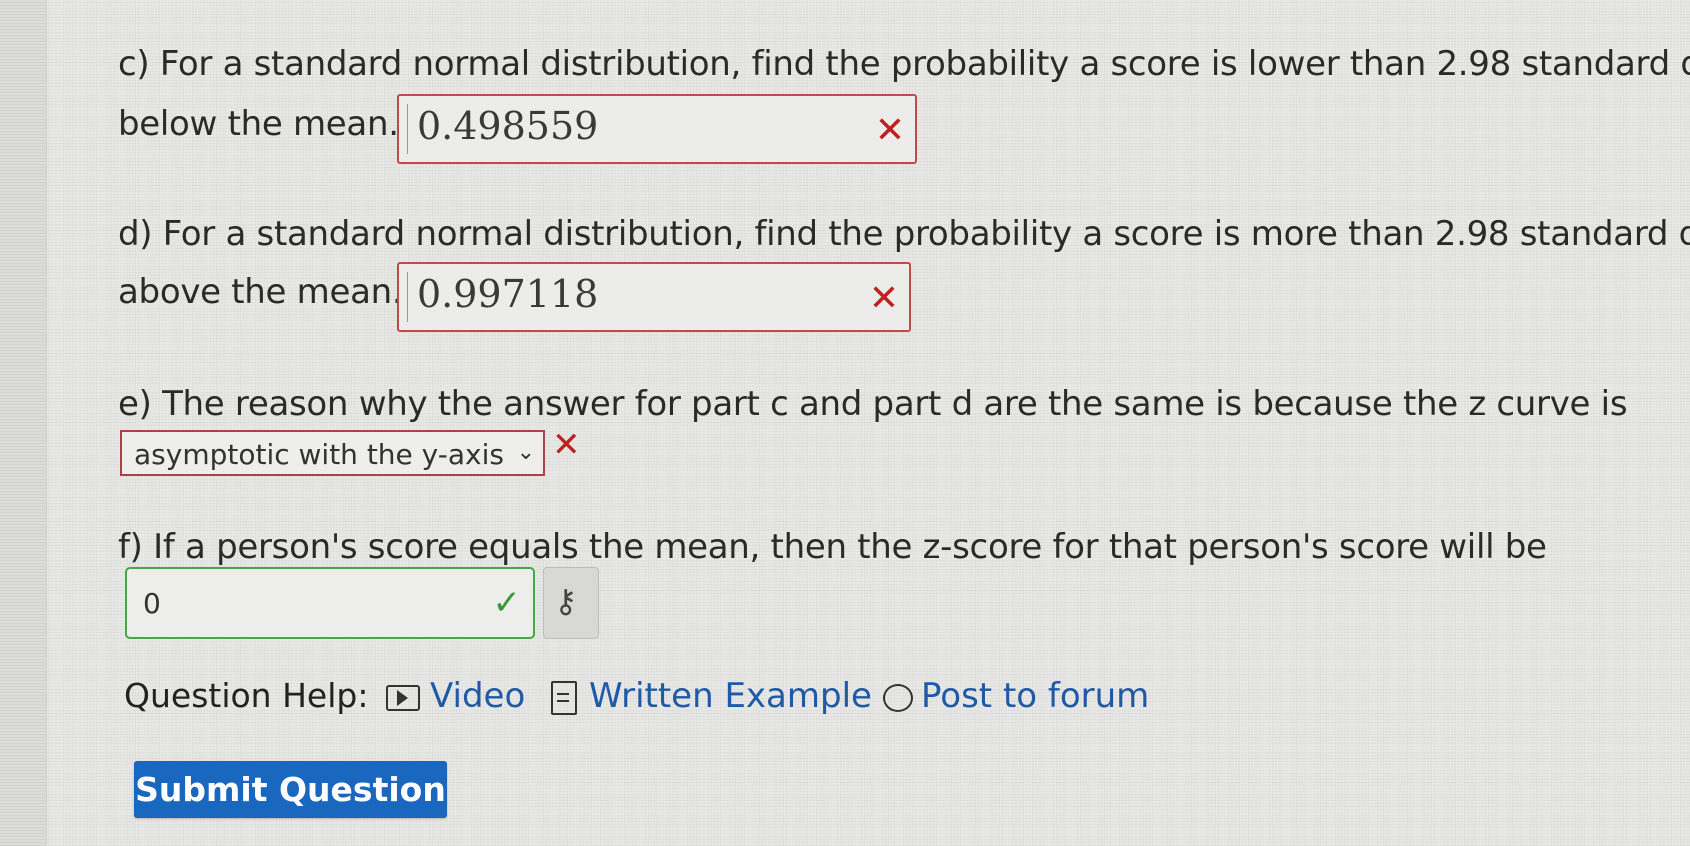 This screenshot has height=846, width=1690. What do you see at coordinates (657, 129) in the screenshot?
I see `part-c-answer-field: 0.498559 ✕` at bounding box center [657, 129].